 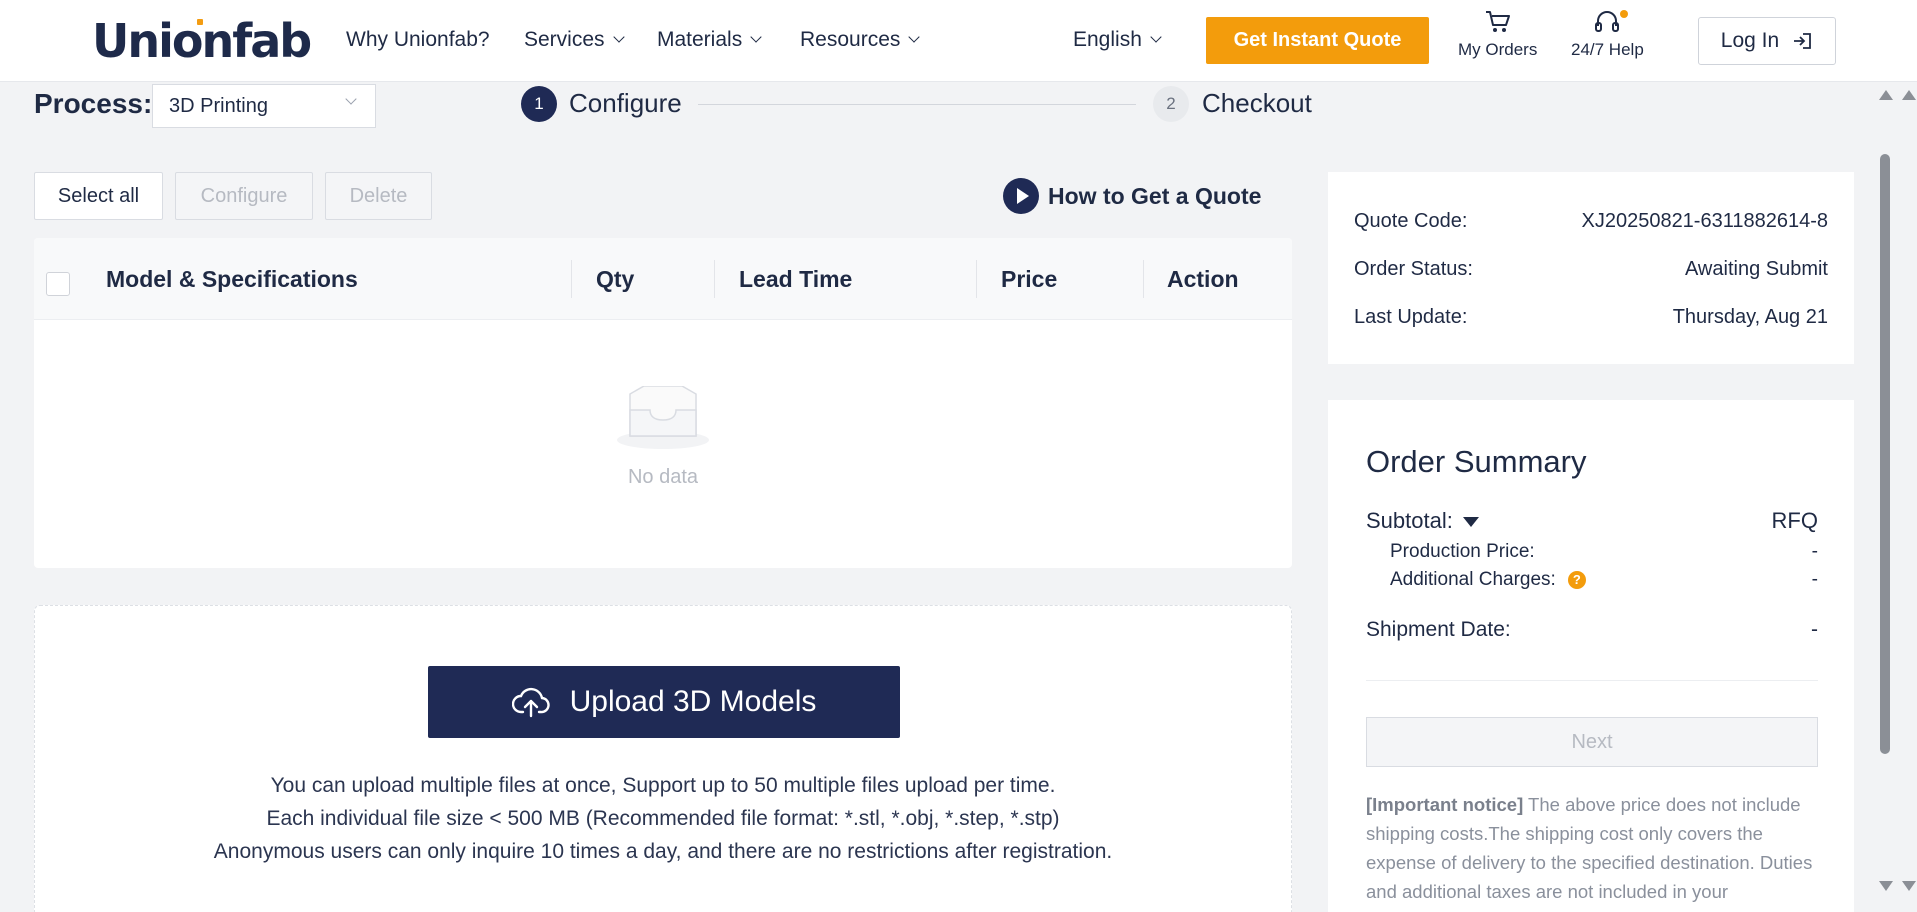 I want to click on column-header: Price, so click(x=1029, y=279).